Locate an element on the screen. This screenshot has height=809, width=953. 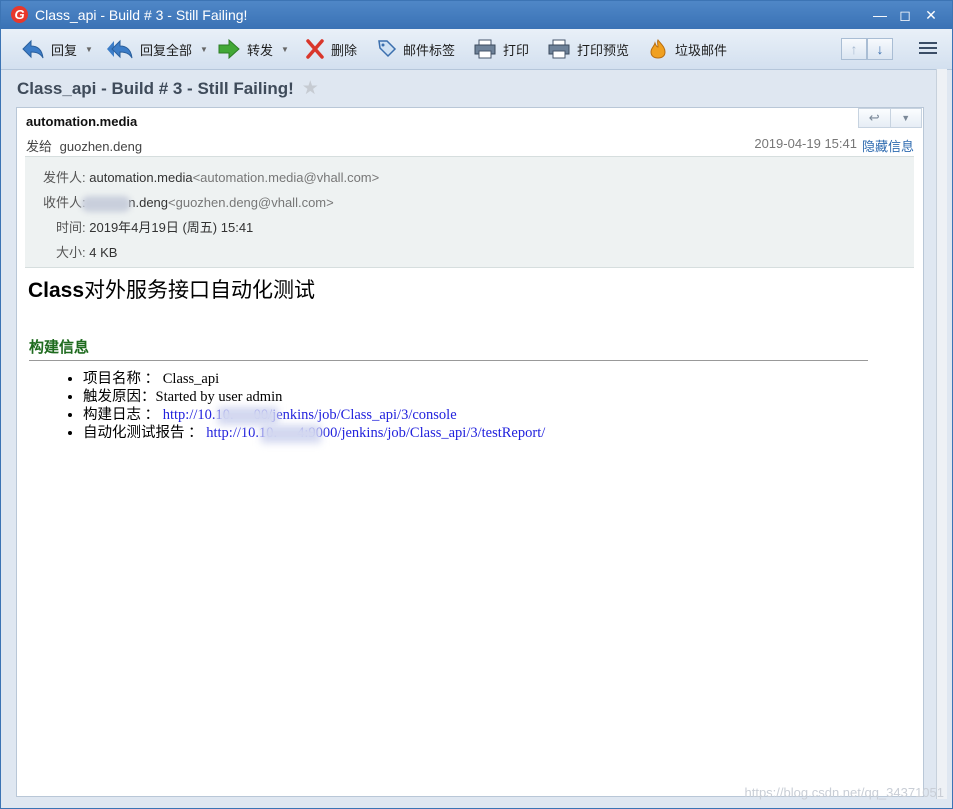
sendto-line: 发给 guozhen.deng is located at coordinates (84, 145).